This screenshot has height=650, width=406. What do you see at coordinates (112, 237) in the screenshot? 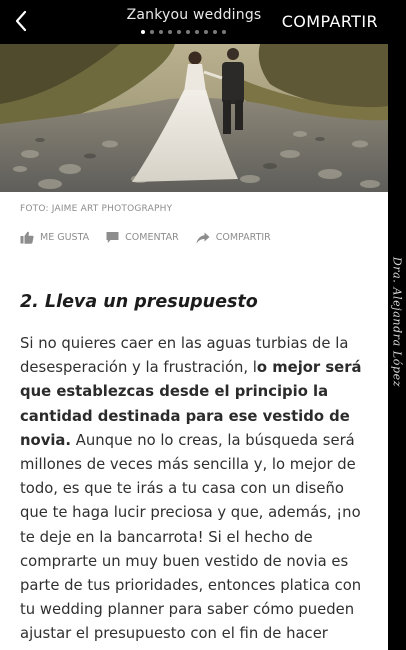
I see `comment-icon` at bounding box center [112, 237].